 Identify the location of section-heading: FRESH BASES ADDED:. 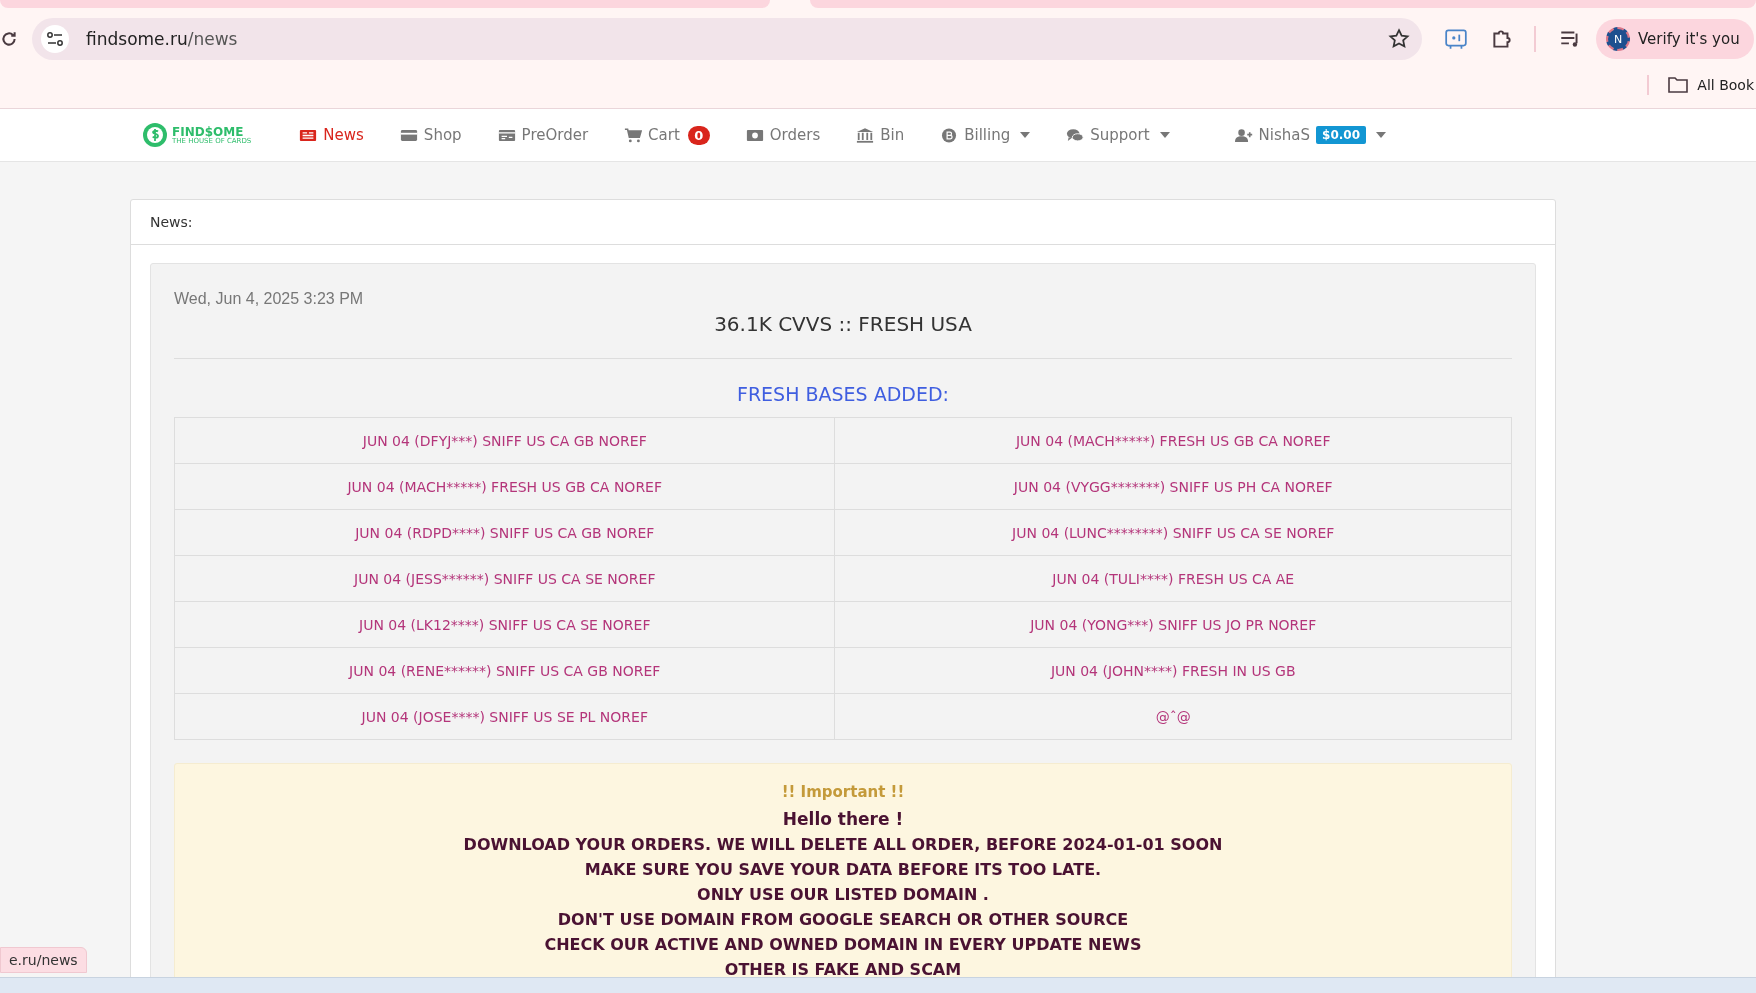
(843, 394).